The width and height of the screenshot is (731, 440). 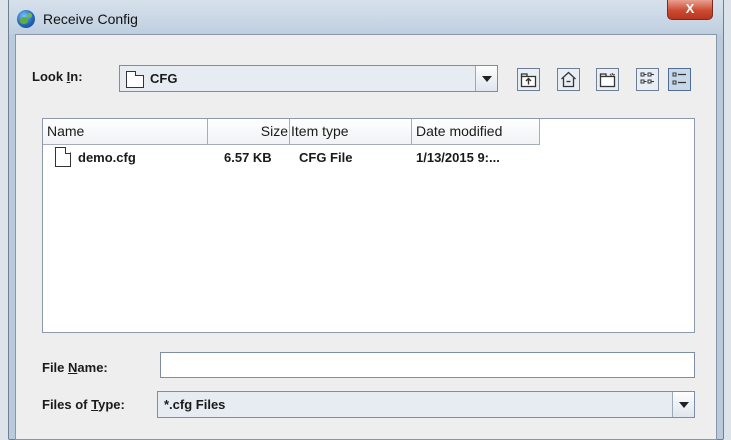 What do you see at coordinates (427, 365) in the screenshot?
I see `file-name-input` at bounding box center [427, 365].